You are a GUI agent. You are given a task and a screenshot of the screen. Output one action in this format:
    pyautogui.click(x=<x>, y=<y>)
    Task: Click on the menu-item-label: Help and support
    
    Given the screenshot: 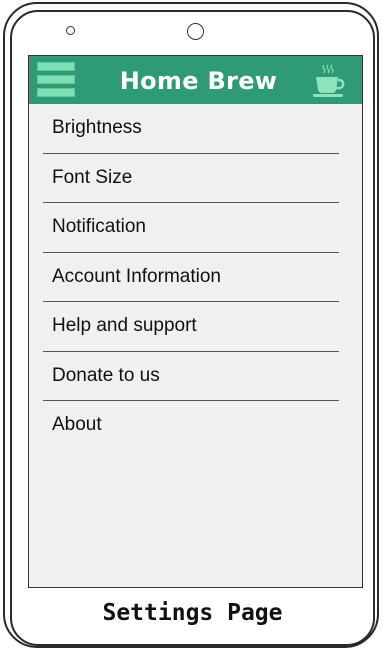 What is the action you would take?
    pyautogui.click(x=124, y=325)
    